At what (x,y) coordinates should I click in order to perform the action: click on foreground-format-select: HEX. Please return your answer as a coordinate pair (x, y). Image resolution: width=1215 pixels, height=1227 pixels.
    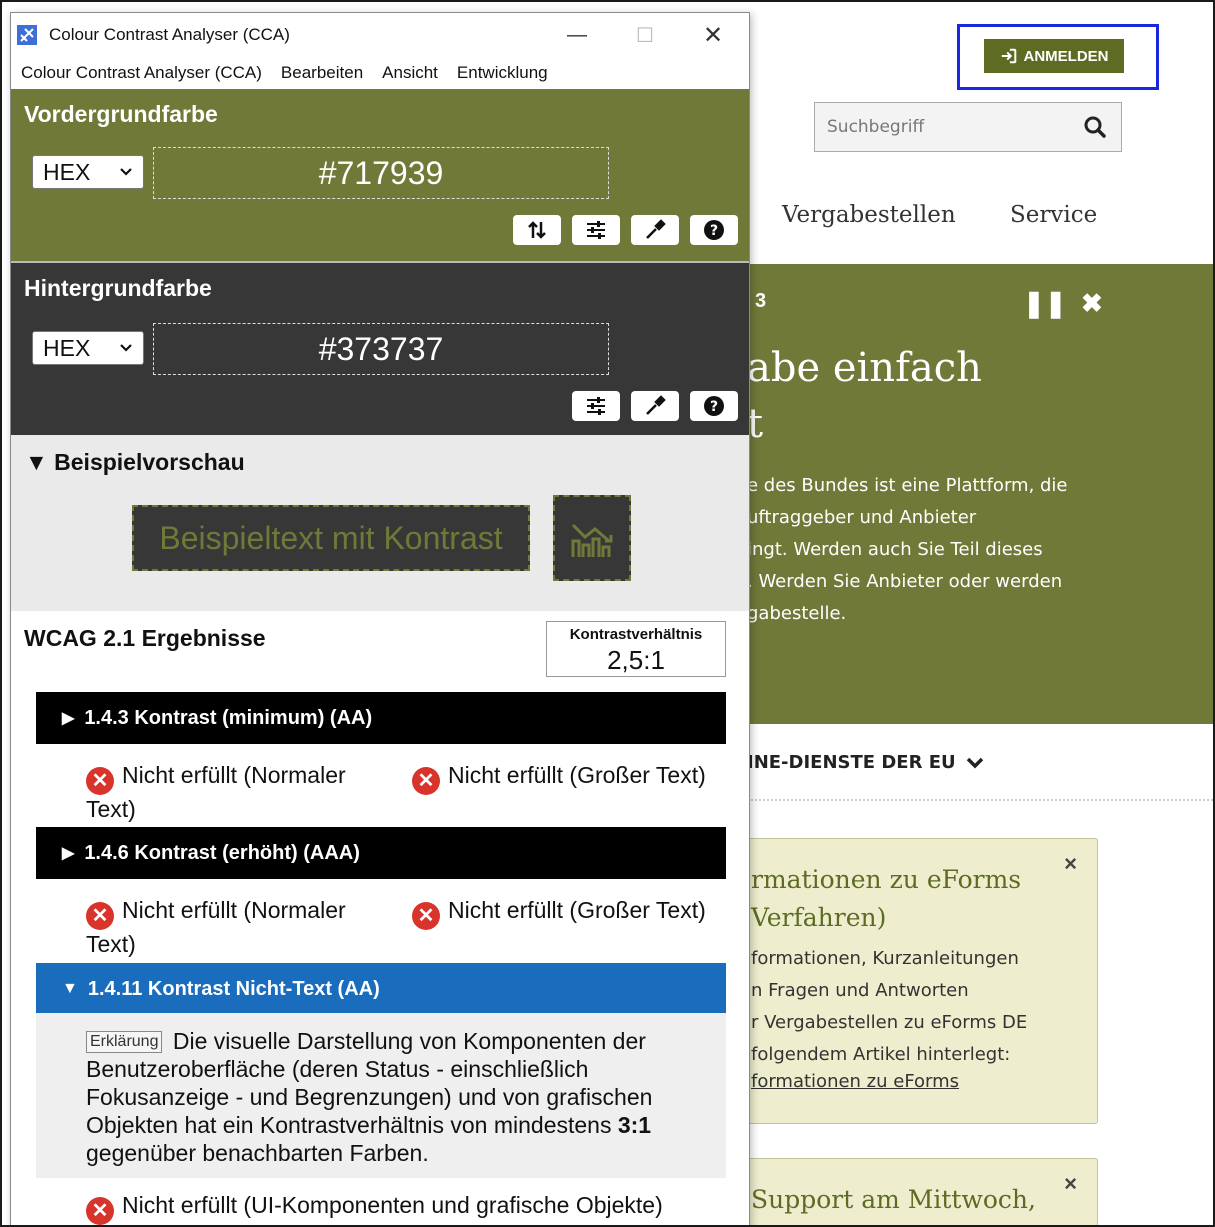
    Looking at the image, I should click on (88, 172).